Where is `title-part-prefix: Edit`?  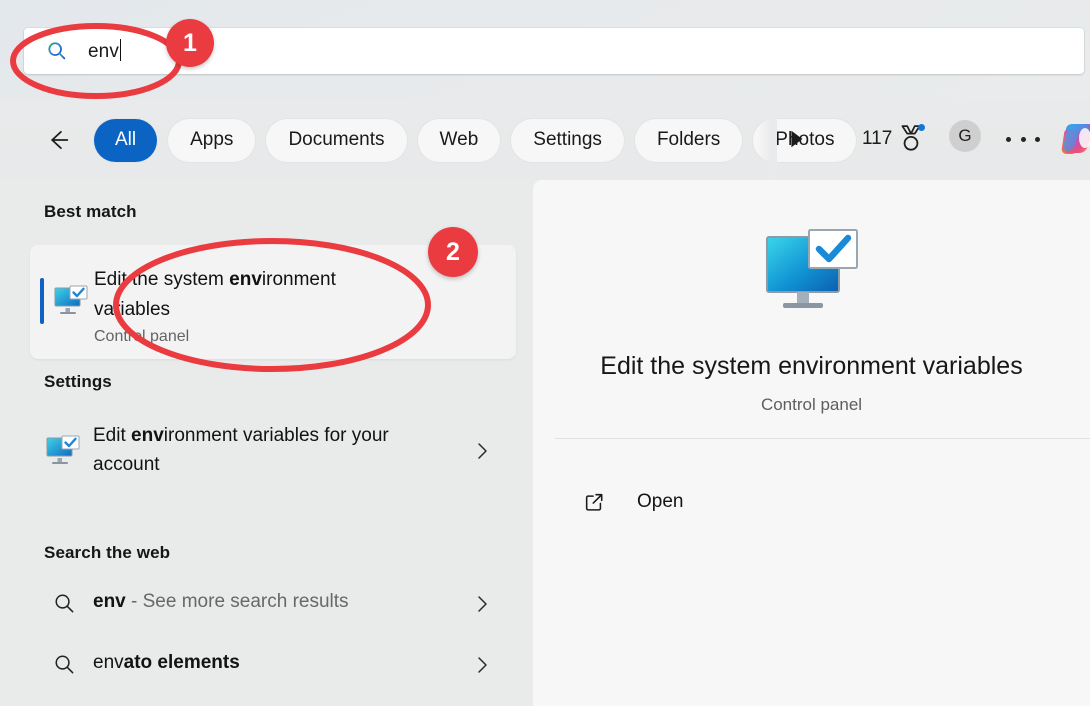
title-part-prefix: Edit is located at coordinates (112, 435).